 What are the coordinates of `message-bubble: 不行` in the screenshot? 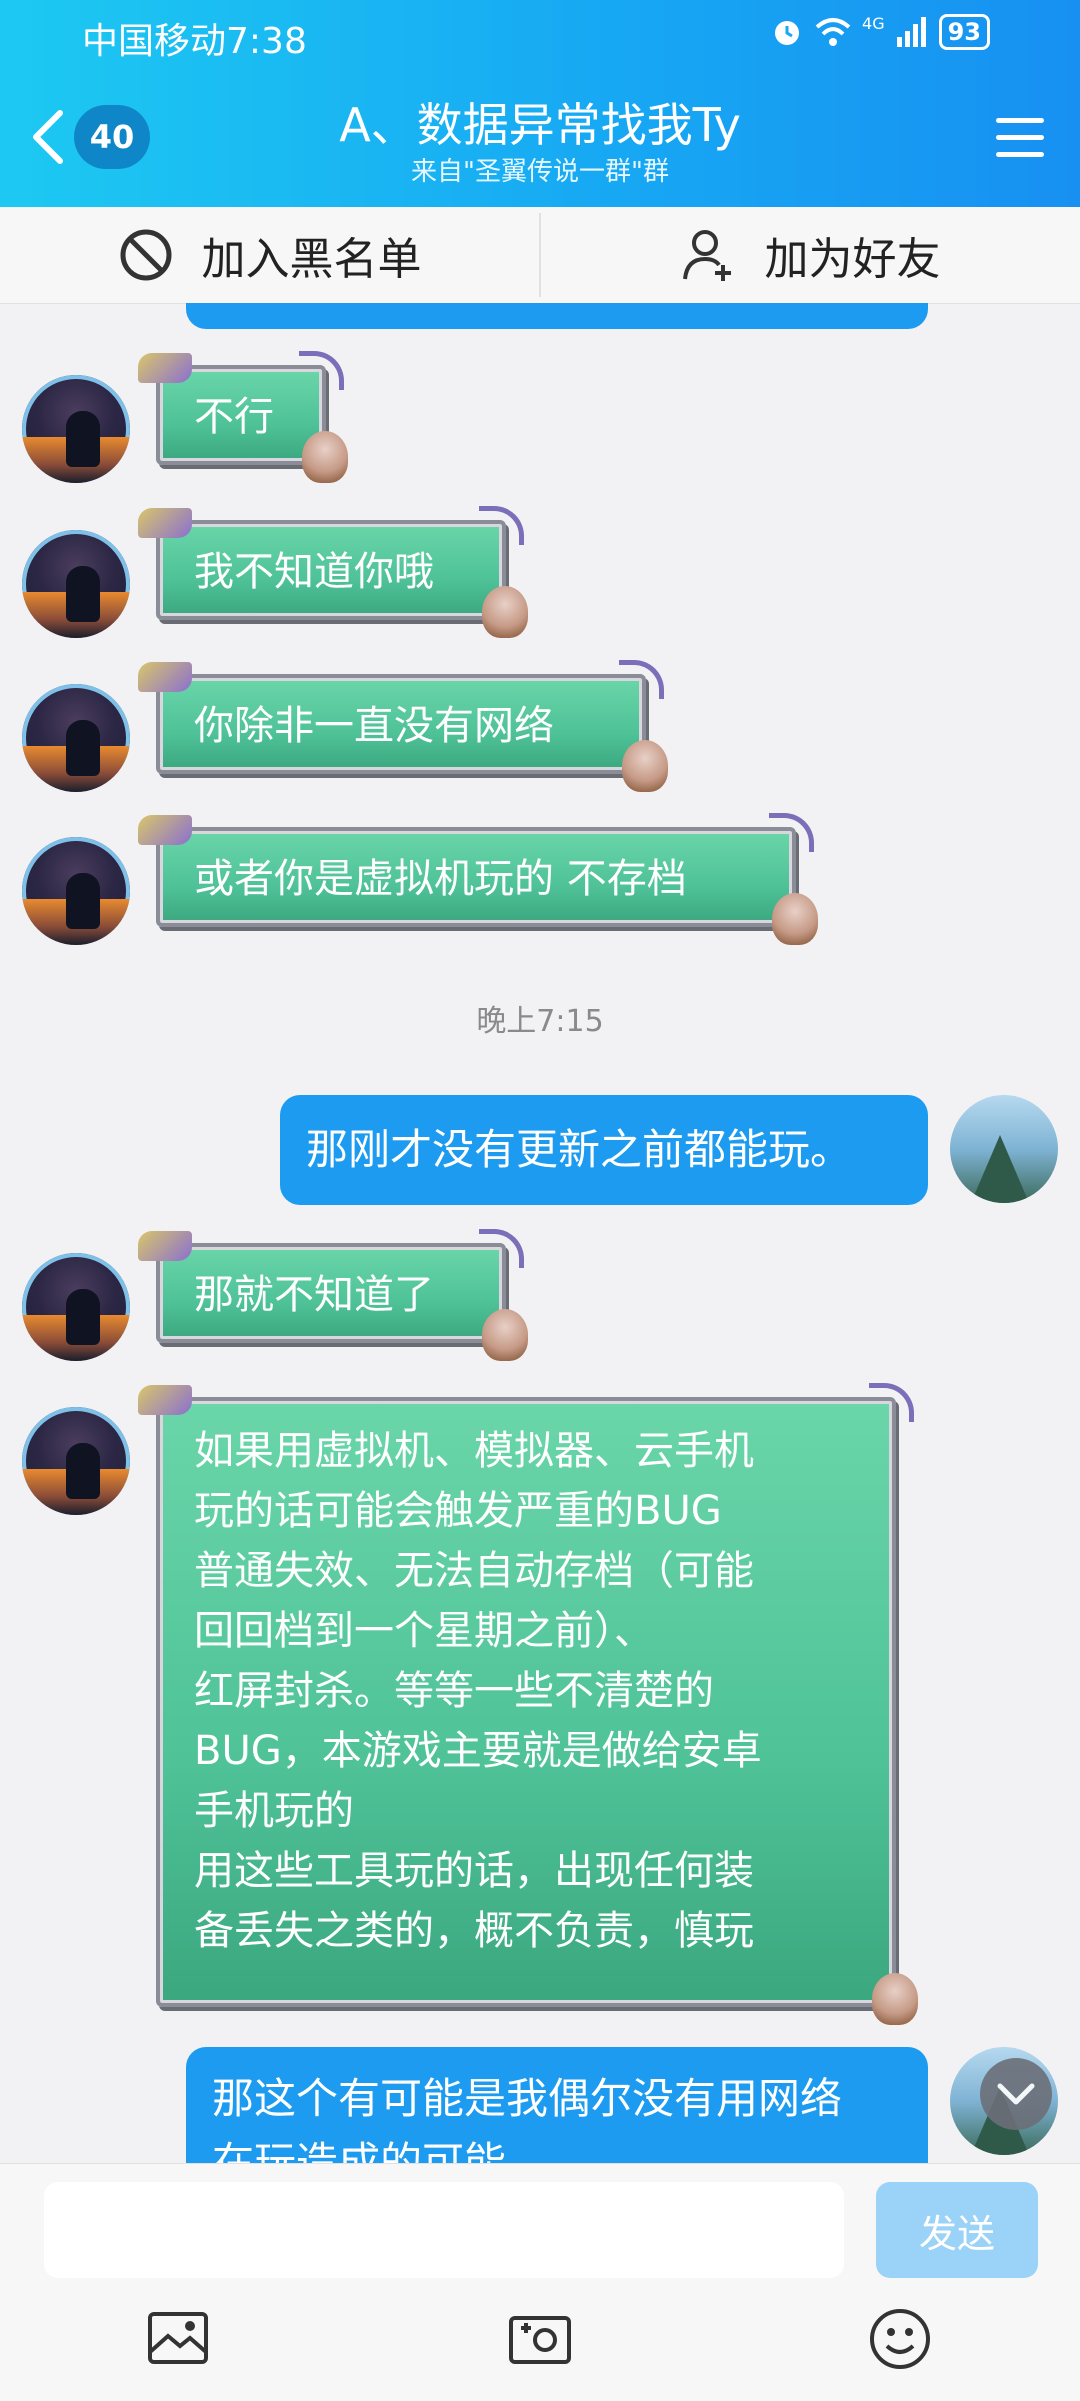 It's located at (243, 417).